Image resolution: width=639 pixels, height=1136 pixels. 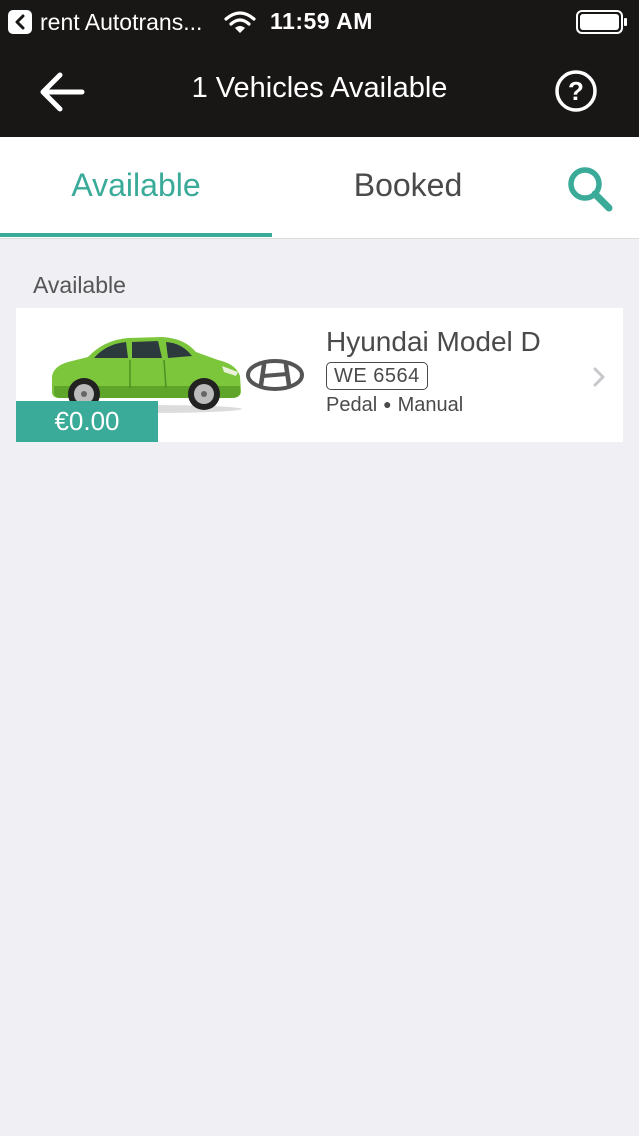 I want to click on chevron-right-icon, so click(x=599, y=377).